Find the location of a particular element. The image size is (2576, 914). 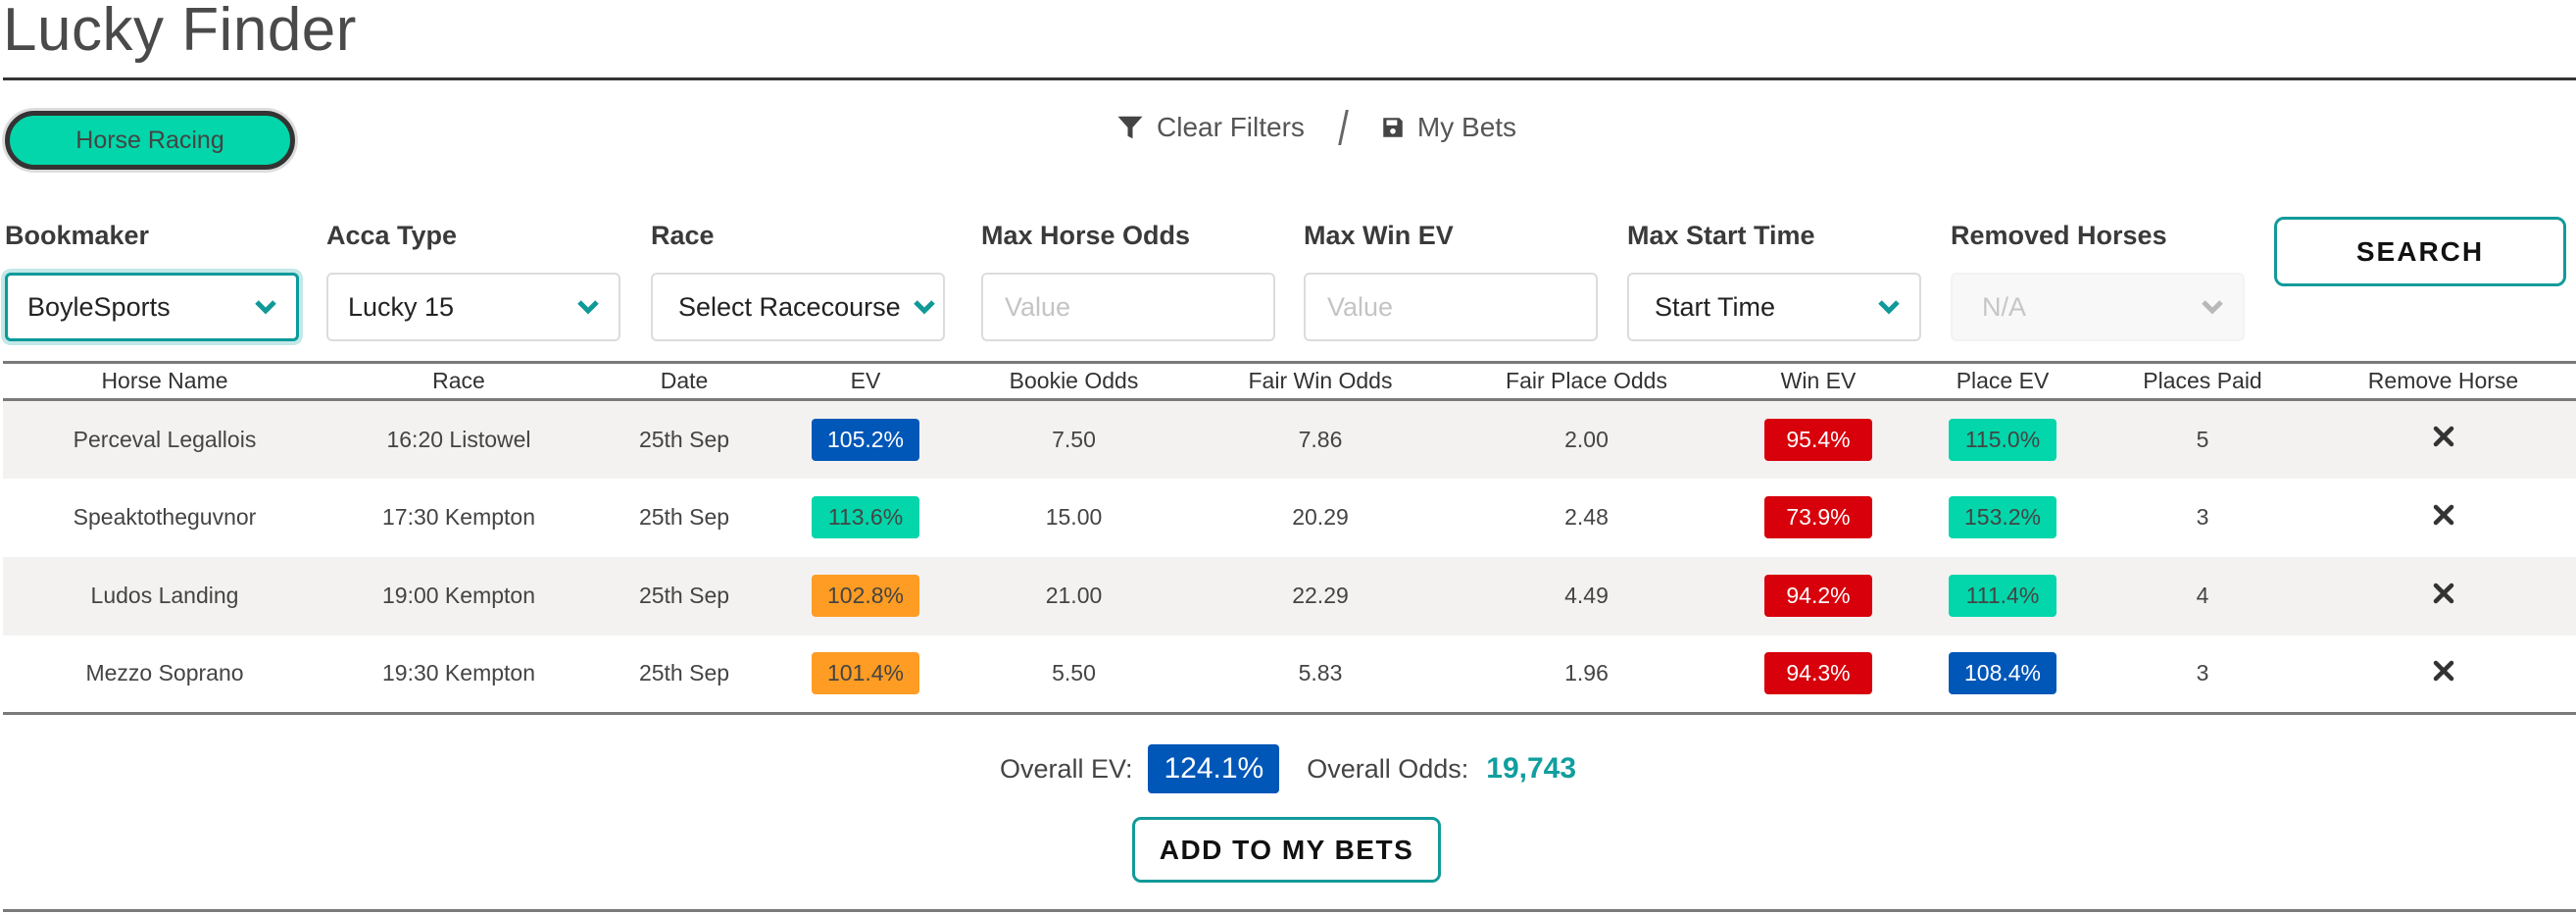

bottom-divider is located at coordinates (1289, 910).